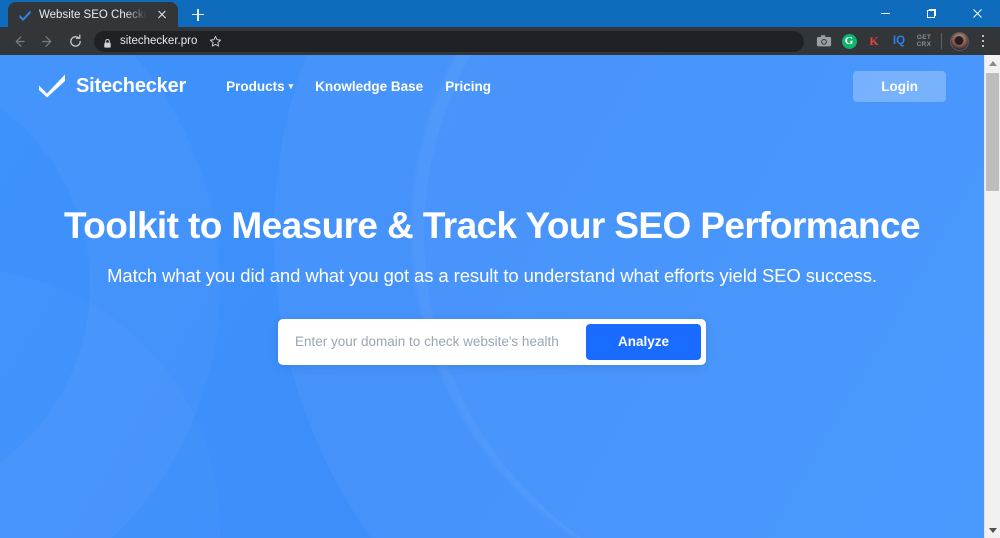 Image resolution: width=1000 pixels, height=538 pixels. I want to click on tab-title: Website SEO Checker & Audit To, so click(93, 14).